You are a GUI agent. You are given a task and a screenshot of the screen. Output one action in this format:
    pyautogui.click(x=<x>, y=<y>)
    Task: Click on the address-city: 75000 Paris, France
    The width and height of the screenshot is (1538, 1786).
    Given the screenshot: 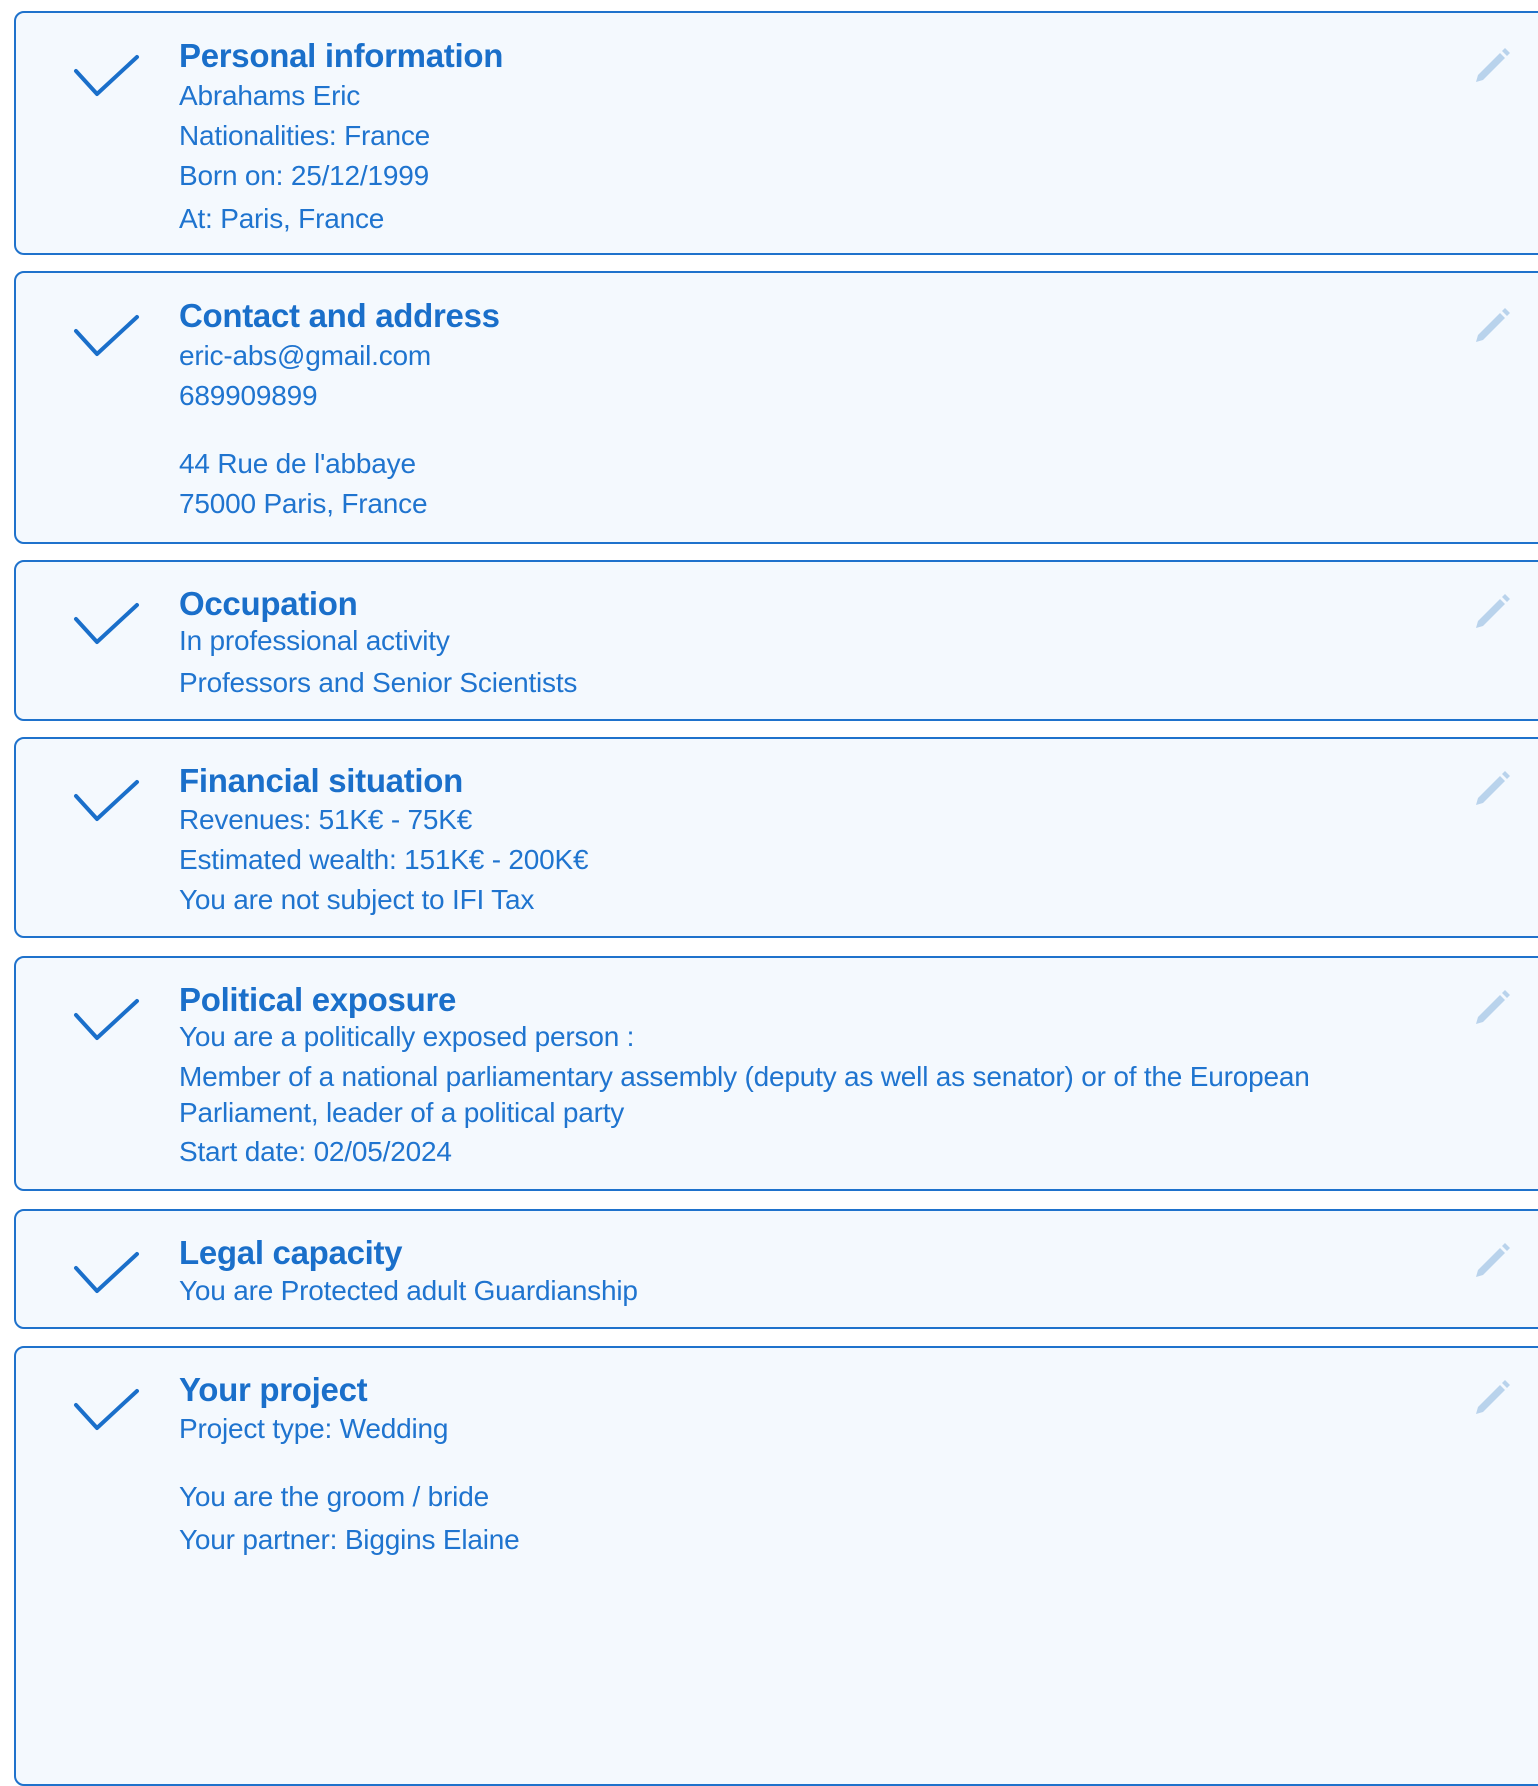 What is the action you would take?
    pyautogui.click(x=303, y=503)
    